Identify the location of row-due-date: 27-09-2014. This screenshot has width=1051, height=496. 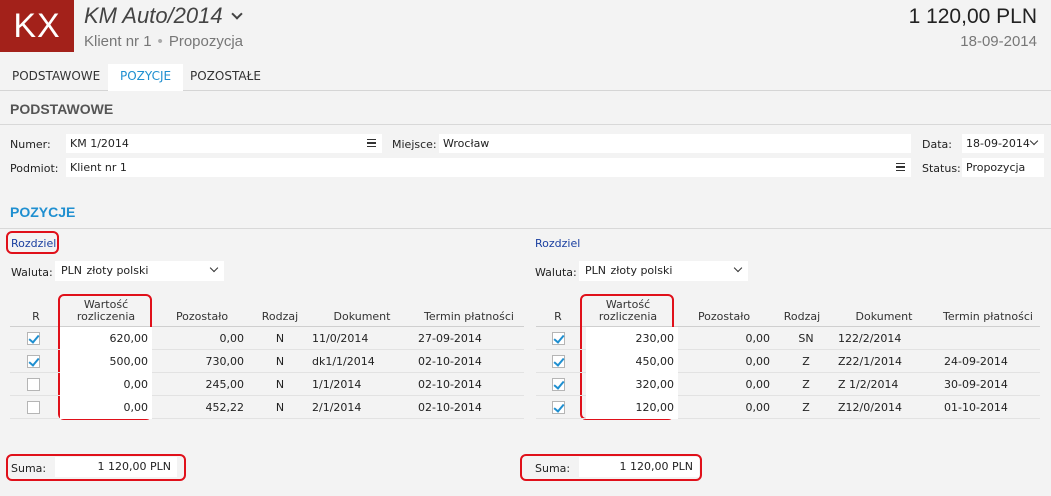
(450, 338).